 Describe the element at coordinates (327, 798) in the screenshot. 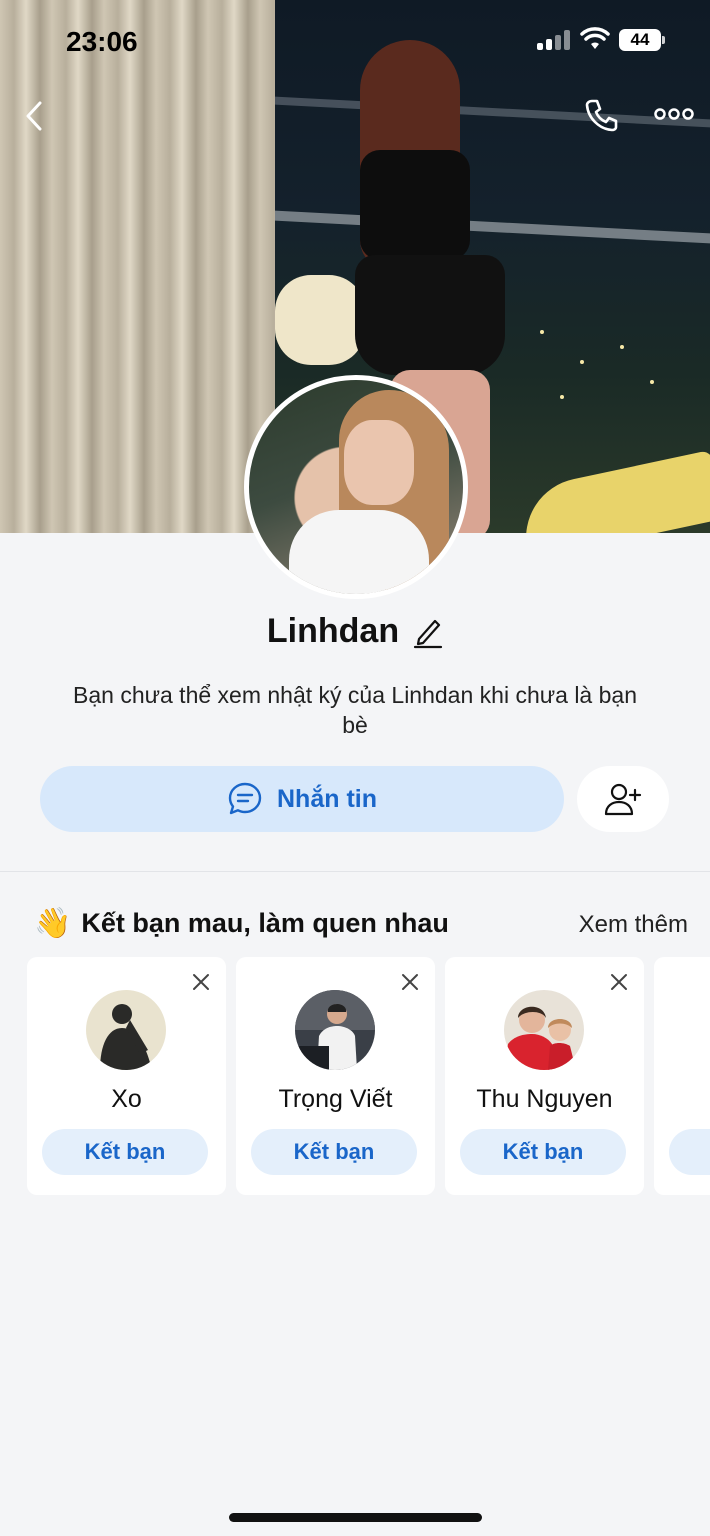

I see `message-button-label: Nhắn tin` at that location.